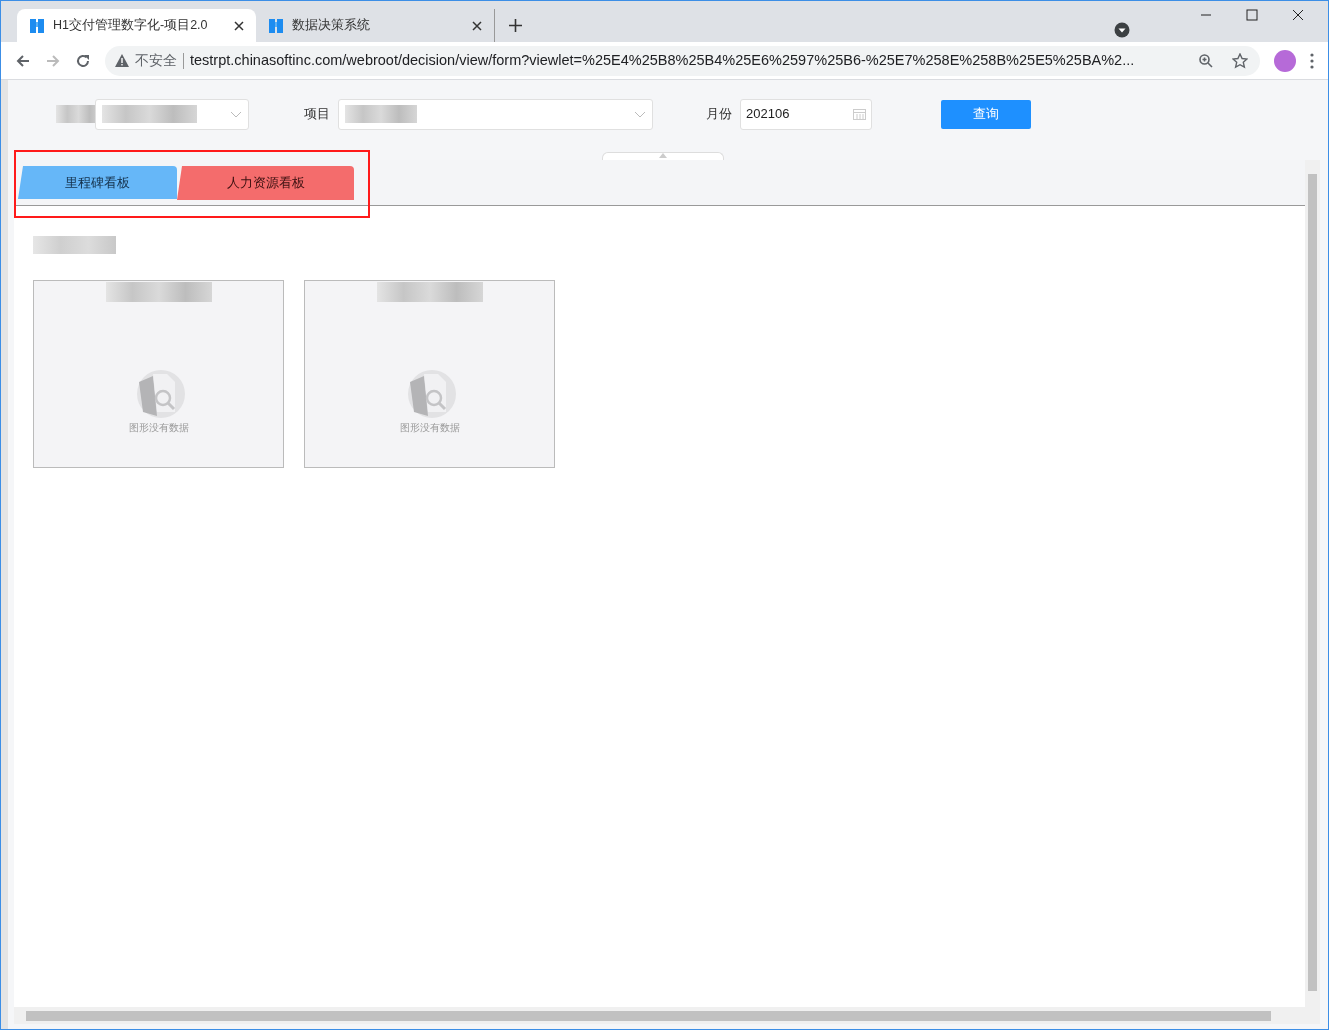 This screenshot has height=1030, width=1329. What do you see at coordinates (265, 183) in the screenshot?
I see `dashboard-tab: 人力资源看板` at bounding box center [265, 183].